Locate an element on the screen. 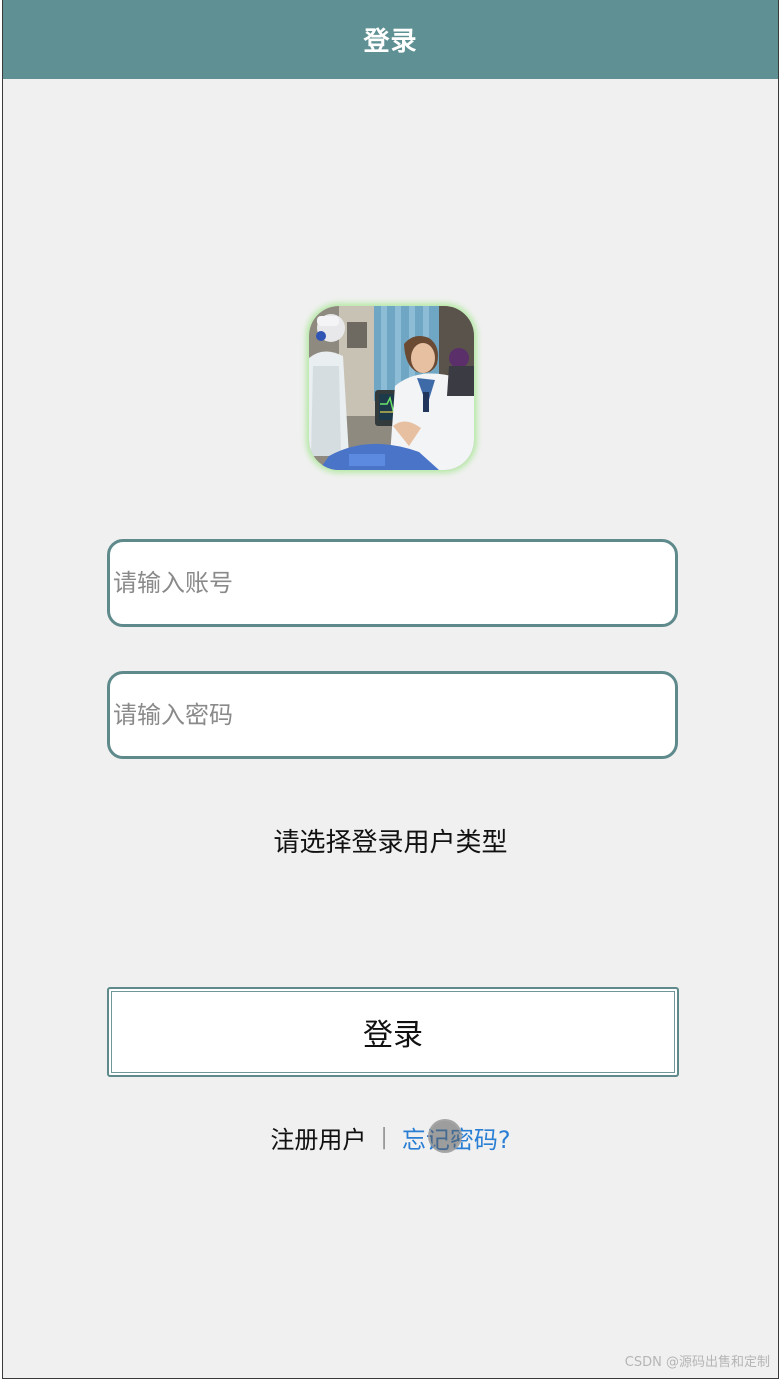 The image size is (781, 1381). login-button: 登录 is located at coordinates (393, 1032).